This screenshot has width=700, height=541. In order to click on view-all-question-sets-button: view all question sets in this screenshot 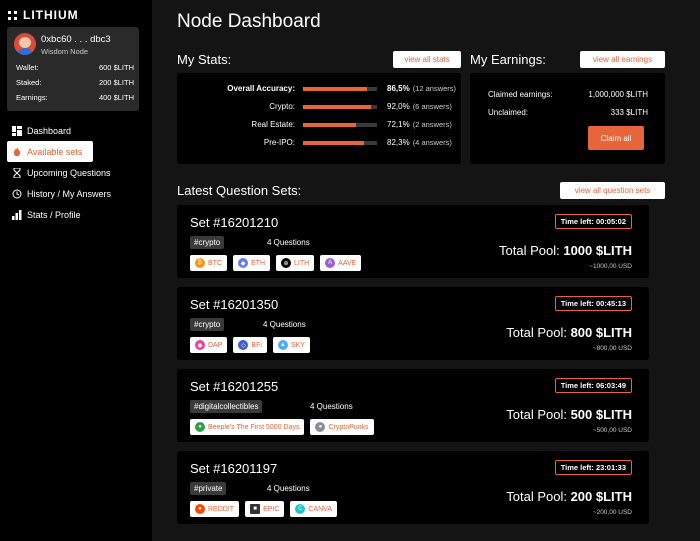, I will do `click(612, 190)`.